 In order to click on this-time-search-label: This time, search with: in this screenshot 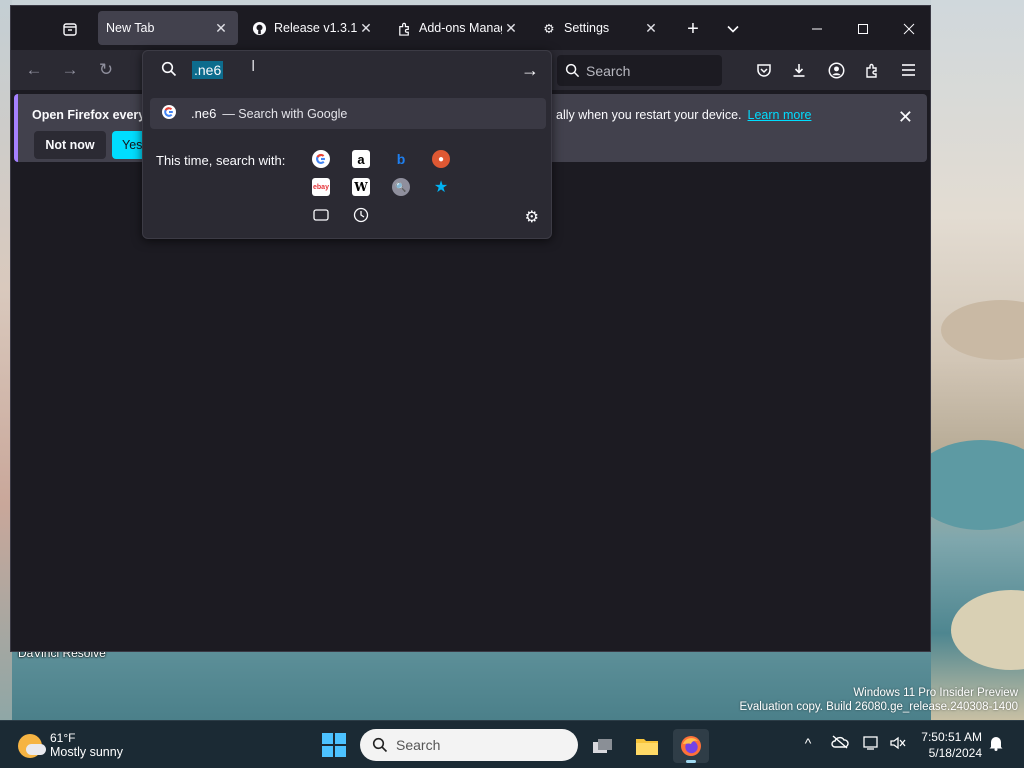, I will do `click(221, 160)`.